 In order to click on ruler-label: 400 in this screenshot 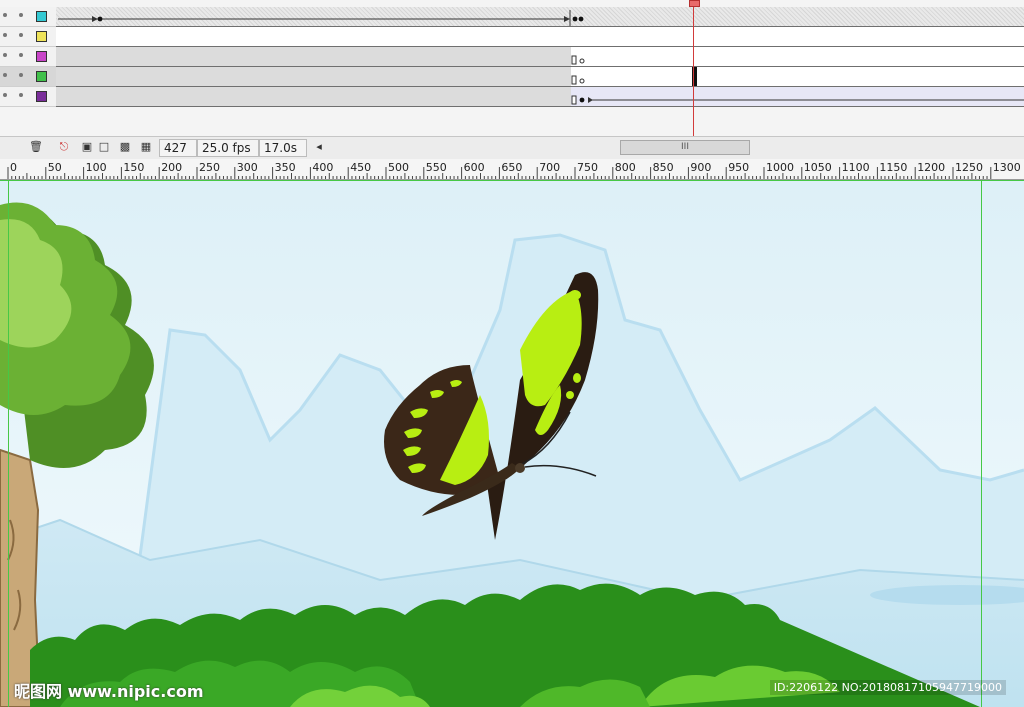, I will do `click(322, 167)`.